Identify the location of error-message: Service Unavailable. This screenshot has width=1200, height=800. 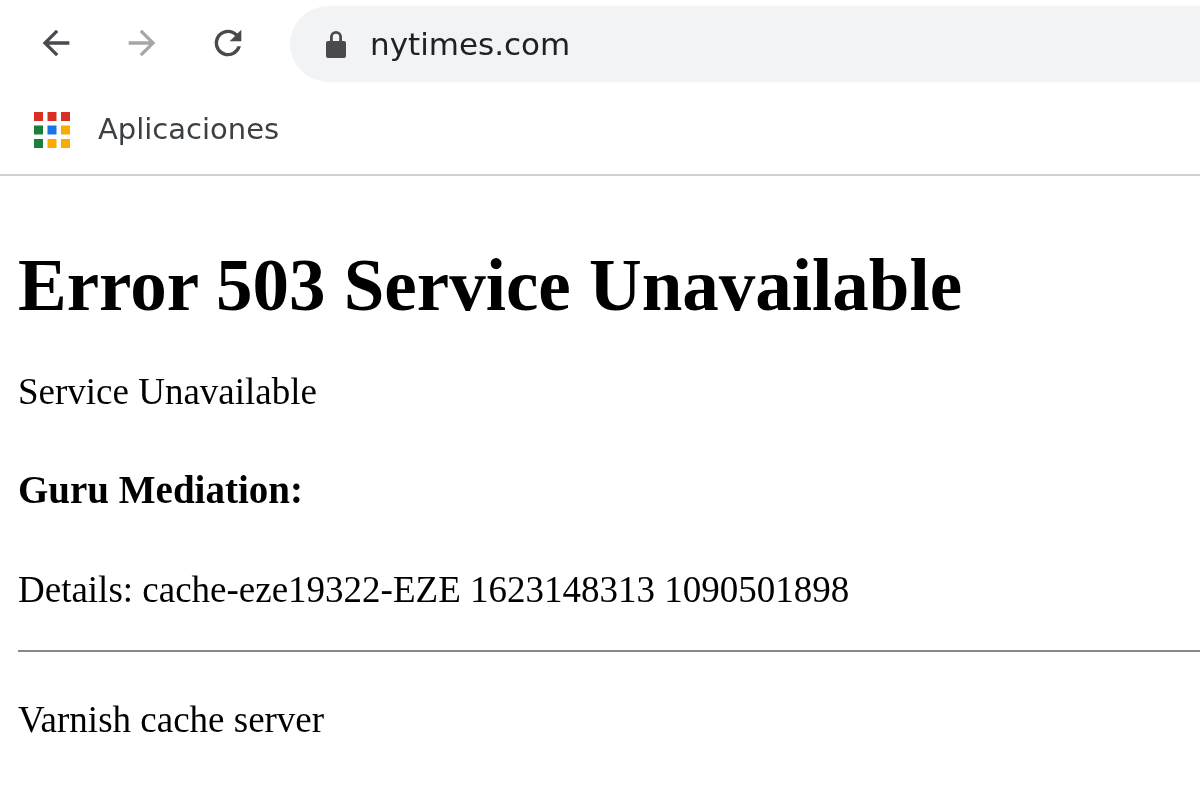
(168, 391).